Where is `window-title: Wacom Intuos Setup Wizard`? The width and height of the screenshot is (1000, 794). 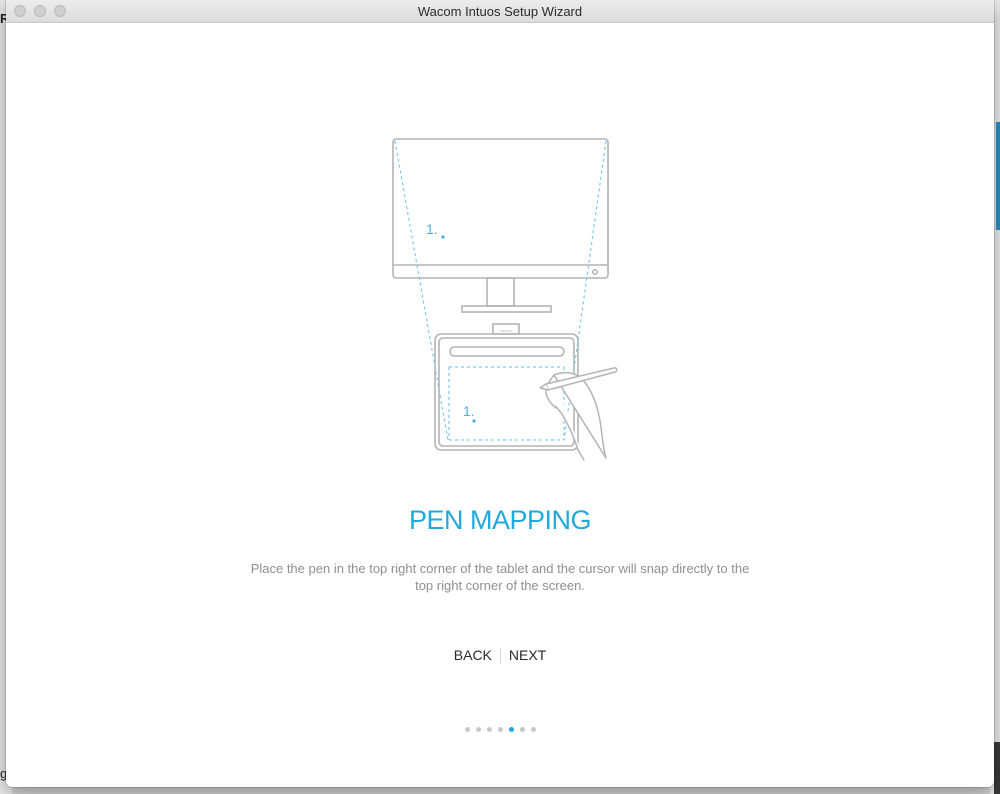 window-title: Wacom Intuos Setup Wizard is located at coordinates (500, 11).